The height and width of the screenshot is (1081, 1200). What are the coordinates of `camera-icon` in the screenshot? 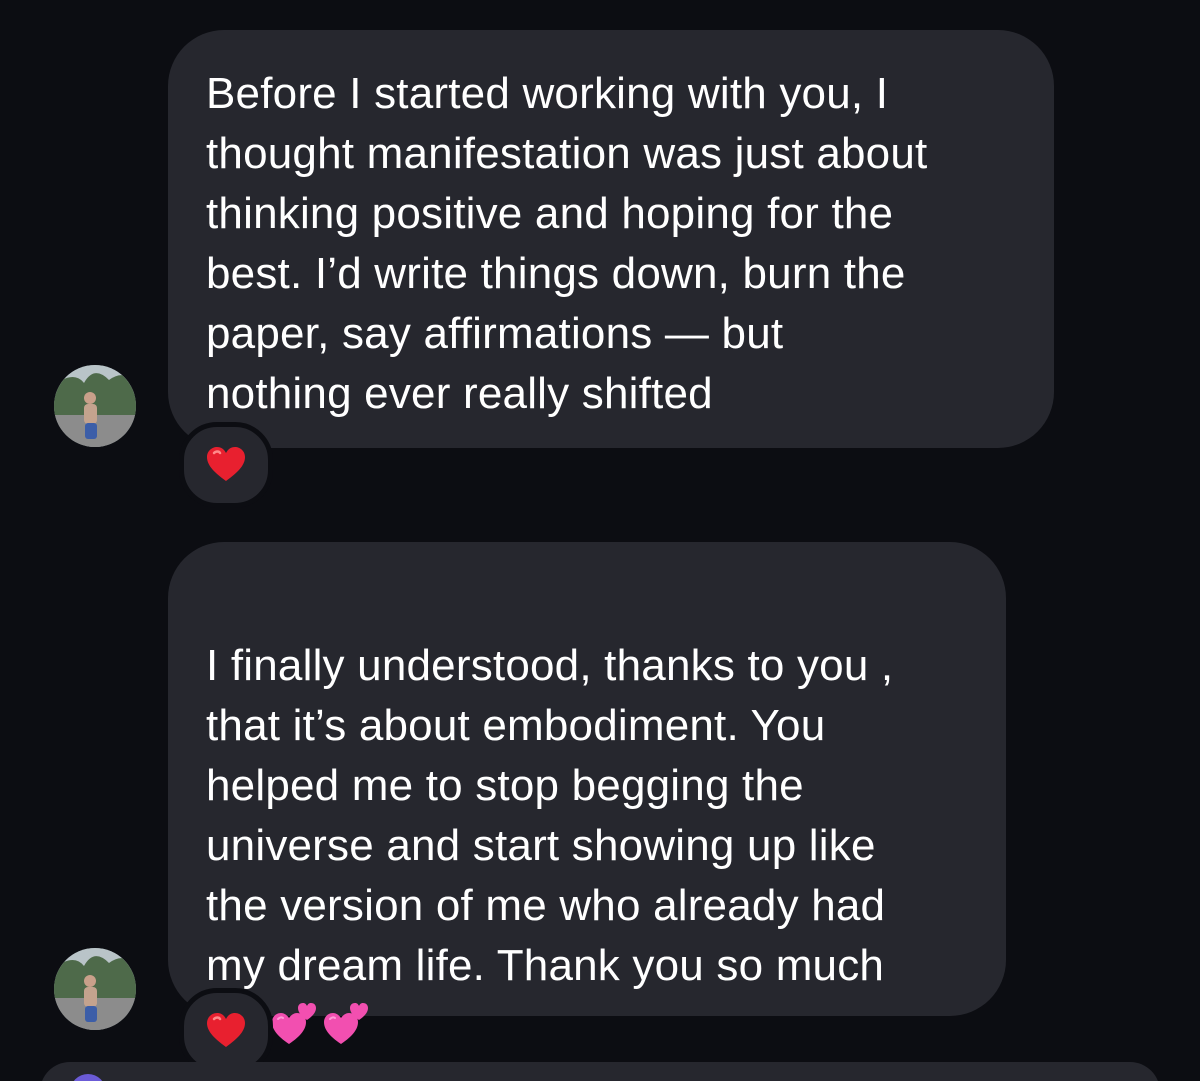 It's located at (88, 1077).